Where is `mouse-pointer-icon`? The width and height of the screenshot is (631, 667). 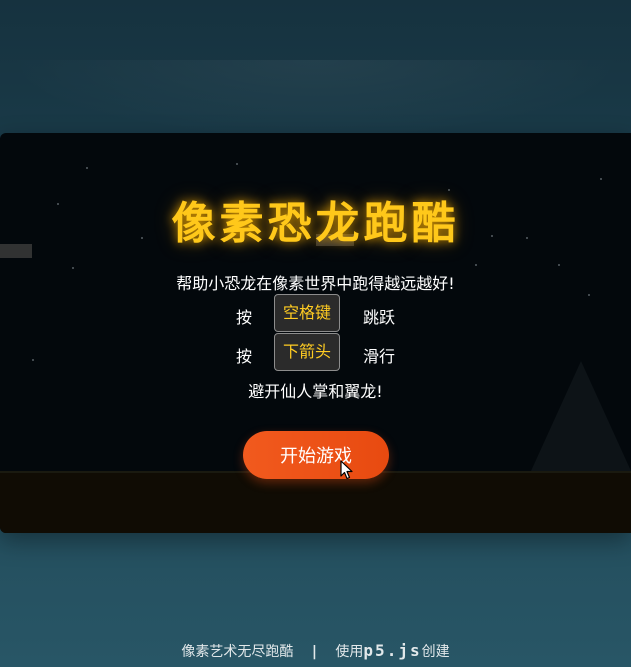 mouse-pointer-icon is located at coordinates (346, 470).